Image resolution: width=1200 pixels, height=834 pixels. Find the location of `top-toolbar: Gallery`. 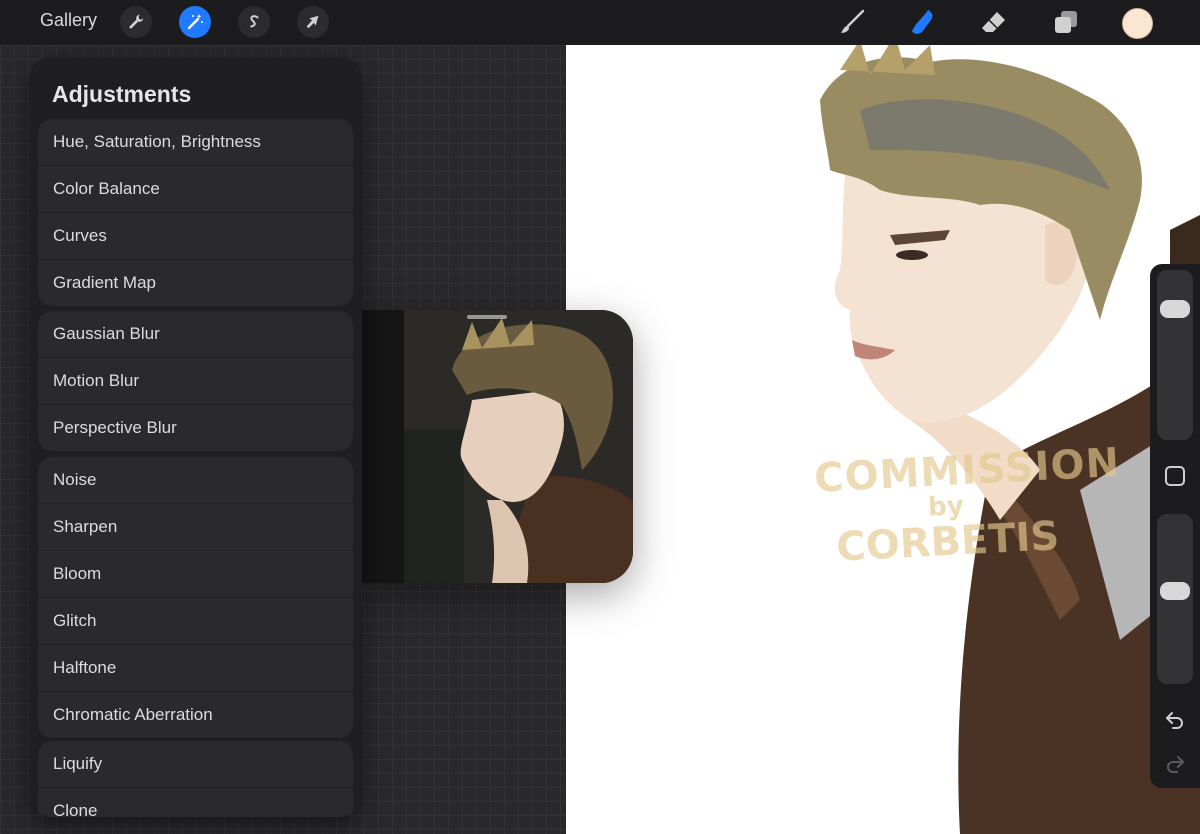

top-toolbar: Gallery is located at coordinates (600, 22).